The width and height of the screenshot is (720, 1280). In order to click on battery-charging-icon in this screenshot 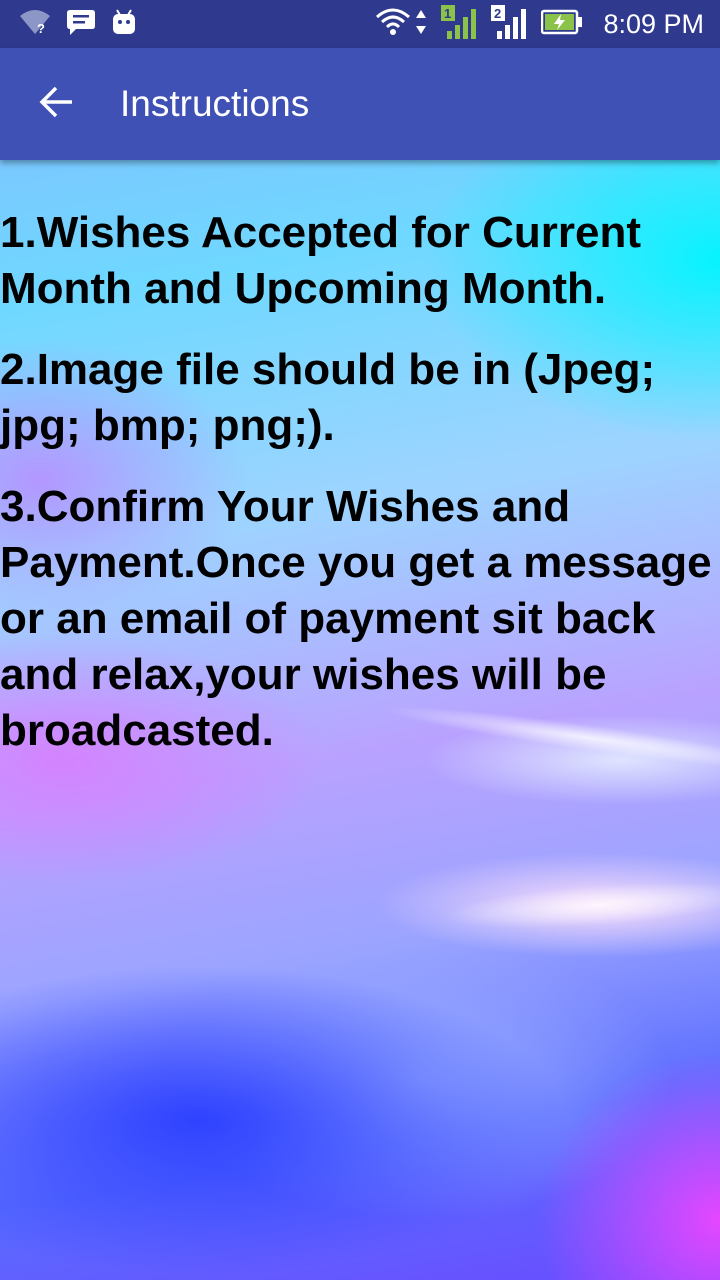, I will do `click(562, 24)`.